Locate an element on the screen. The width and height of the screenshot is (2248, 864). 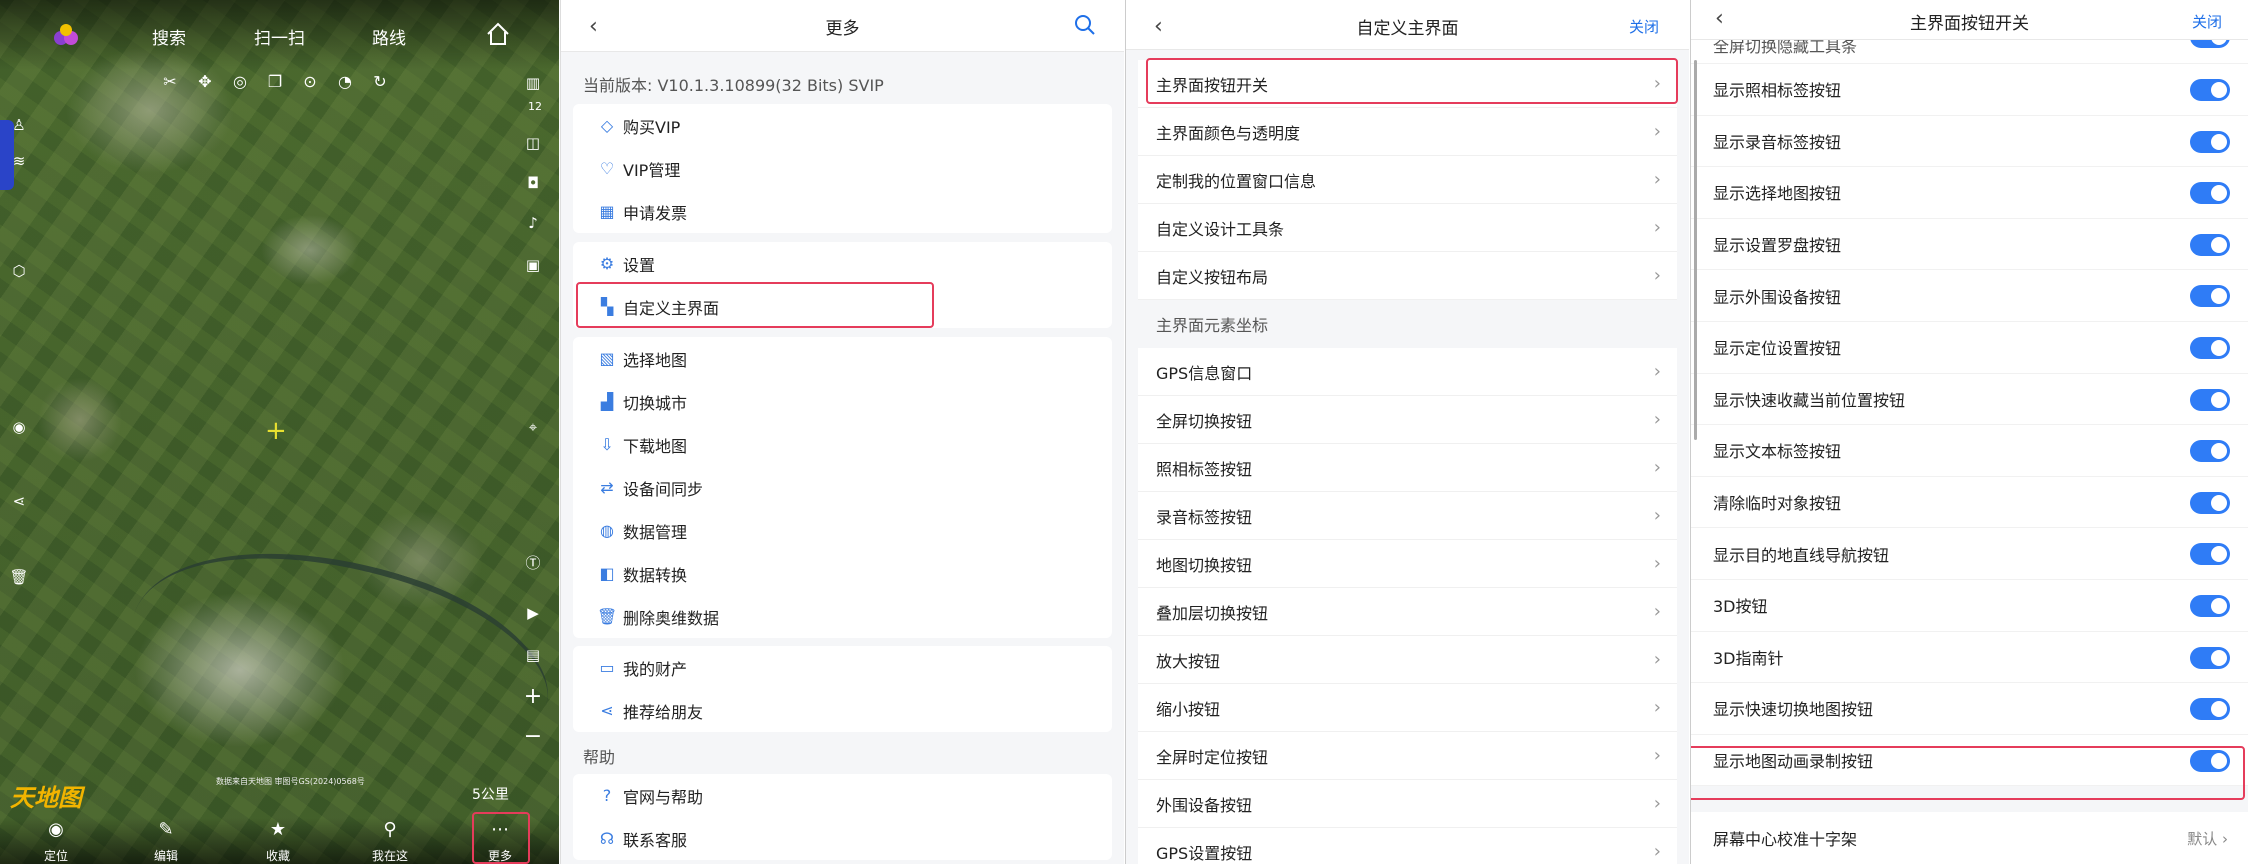
list-item: 定制我的位置窗口信息 › is located at coordinates (1407, 180).